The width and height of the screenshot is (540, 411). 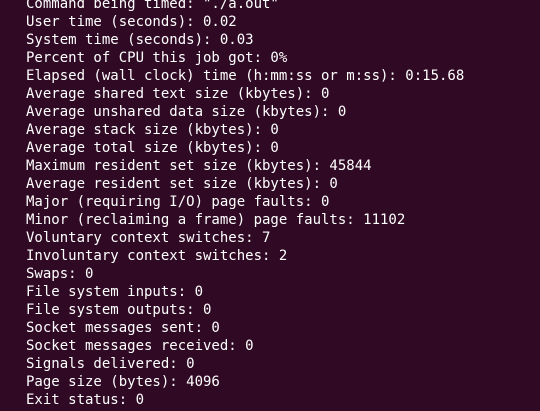 I want to click on output-line-swaps: Swaps: 0, so click(x=60, y=274).